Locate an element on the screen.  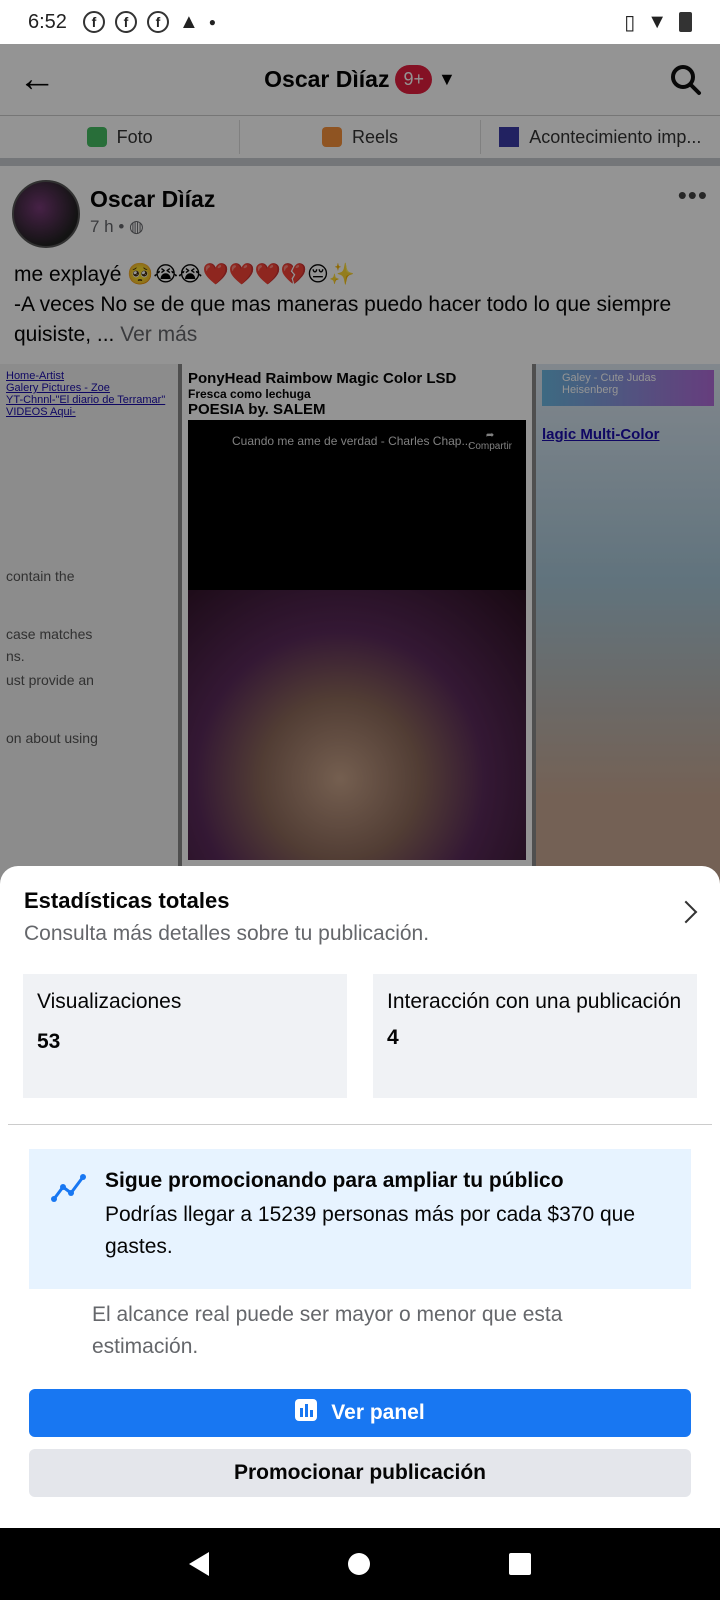
view-dashboard-button: Ver panel is located at coordinates (360, 1413).